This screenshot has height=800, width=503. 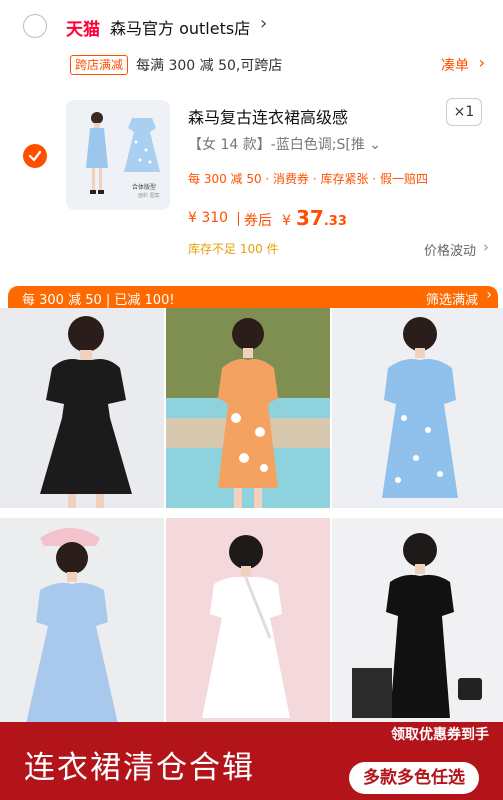 I want to click on promo-row: 跨店满减 每满 300 减 50,可跨店 凑单 ›, so click(x=251, y=65).